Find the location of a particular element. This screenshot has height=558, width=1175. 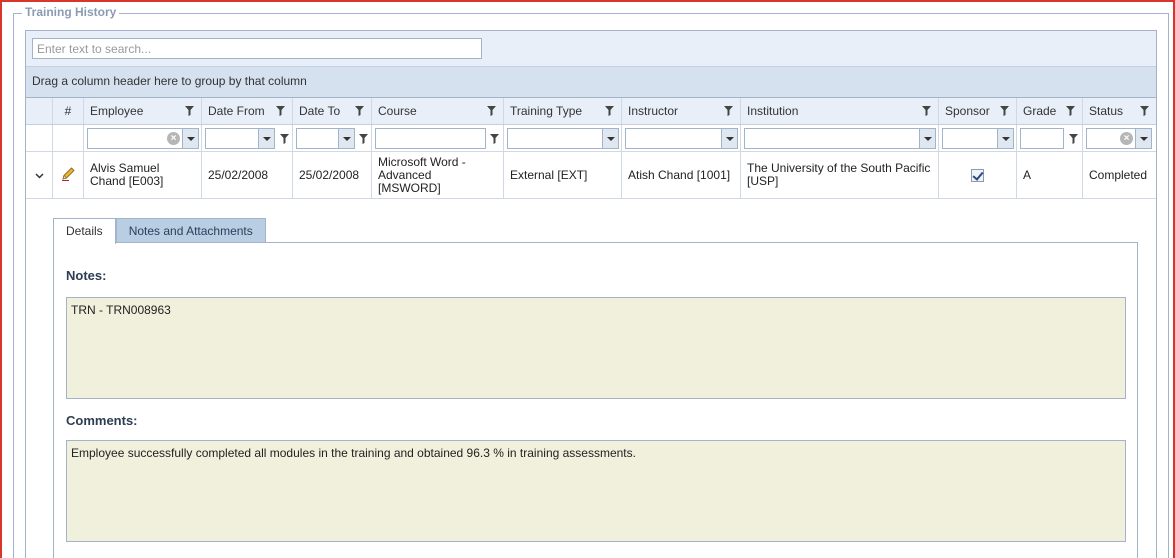

detail-tabs: Details Notes and Attachments is located at coordinates (159, 231).